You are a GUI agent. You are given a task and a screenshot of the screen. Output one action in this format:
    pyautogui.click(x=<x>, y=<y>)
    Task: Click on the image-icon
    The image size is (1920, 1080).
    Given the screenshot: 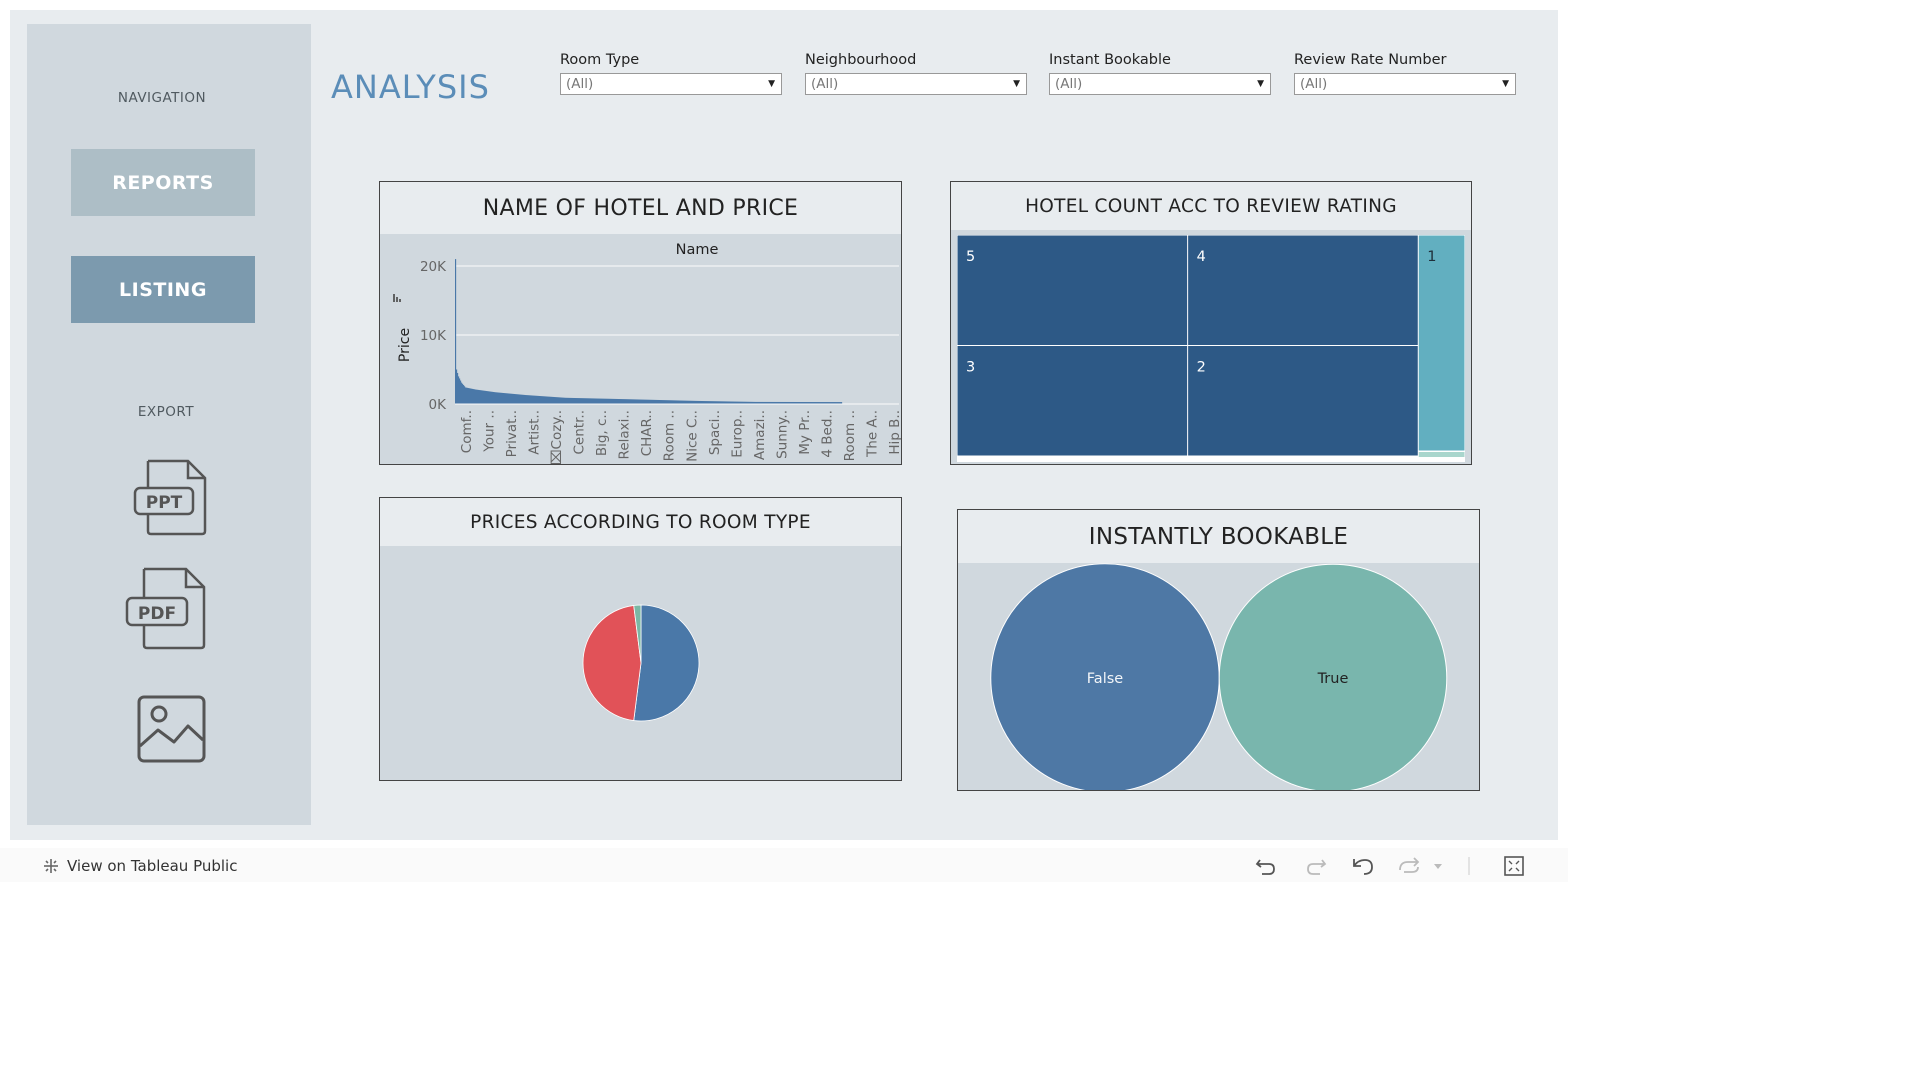 What is the action you would take?
    pyautogui.click(x=172, y=729)
    